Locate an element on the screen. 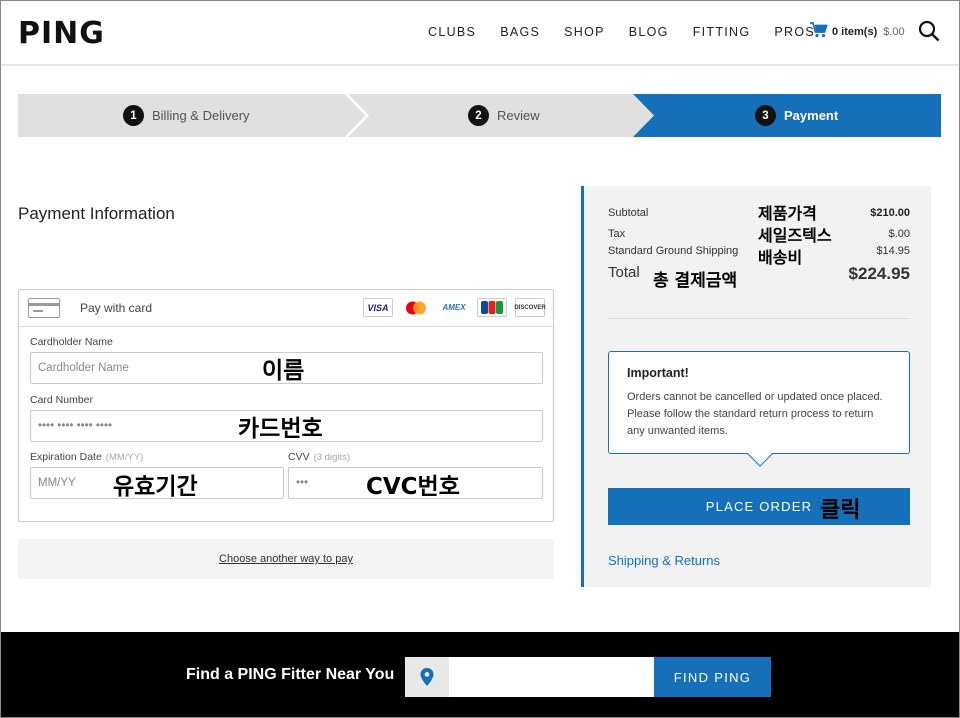 The height and width of the screenshot is (718, 960). total-value: $224.95 is located at coordinates (879, 273).